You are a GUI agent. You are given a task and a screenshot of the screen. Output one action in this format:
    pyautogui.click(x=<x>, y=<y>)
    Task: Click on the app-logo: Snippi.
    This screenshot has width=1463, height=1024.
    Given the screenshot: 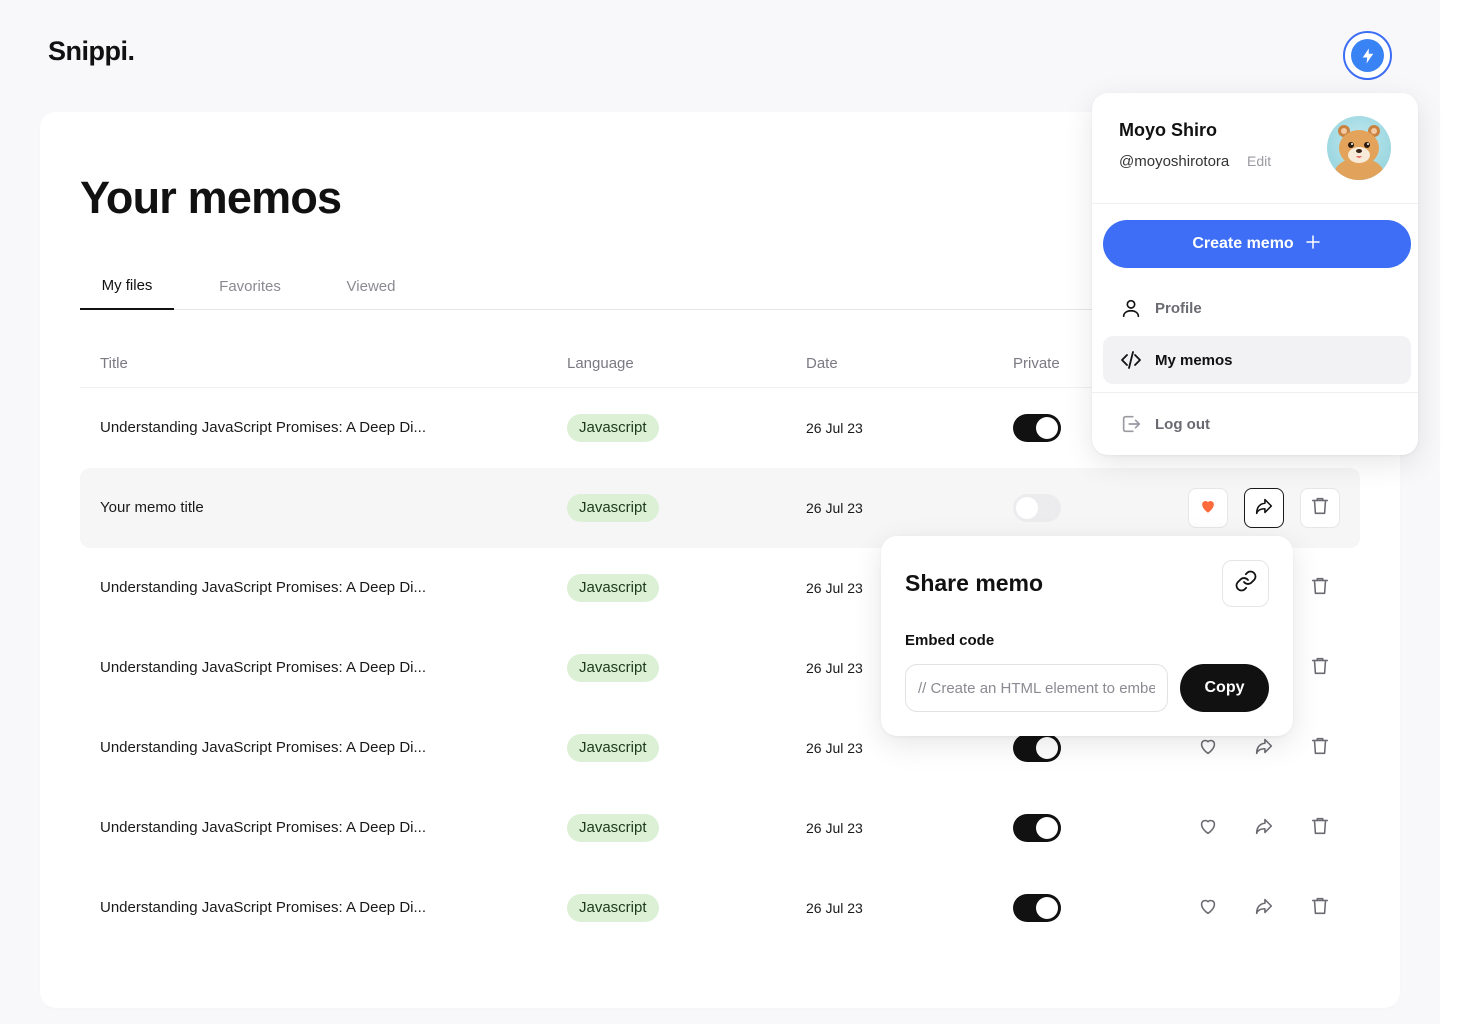 What is the action you would take?
    pyautogui.click(x=91, y=51)
    